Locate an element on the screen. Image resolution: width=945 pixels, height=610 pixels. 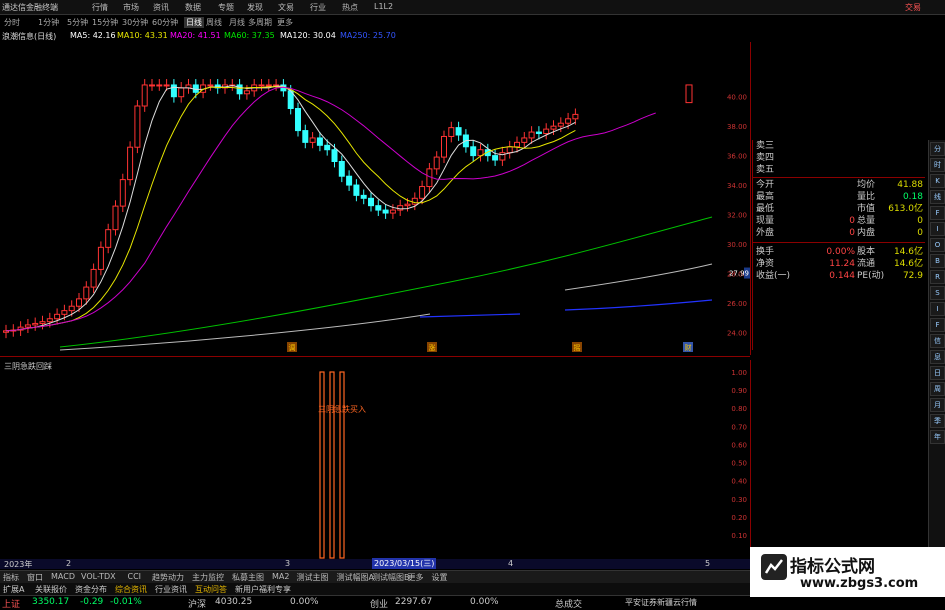
toolbar-button: 年 is located at coordinates (937, 437).